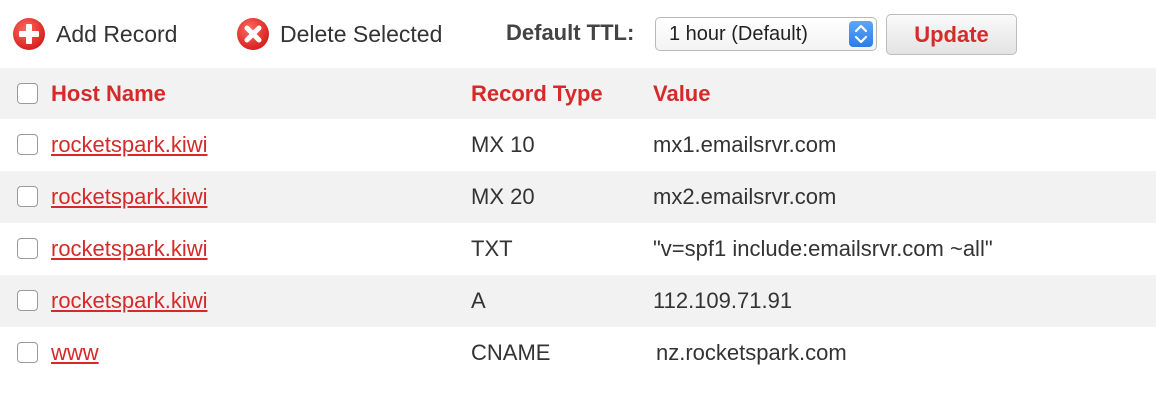 Image resolution: width=1156 pixels, height=412 pixels. Describe the element at coordinates (478, 300) in the screenshot. I see `record-type-cell: A` at that location.